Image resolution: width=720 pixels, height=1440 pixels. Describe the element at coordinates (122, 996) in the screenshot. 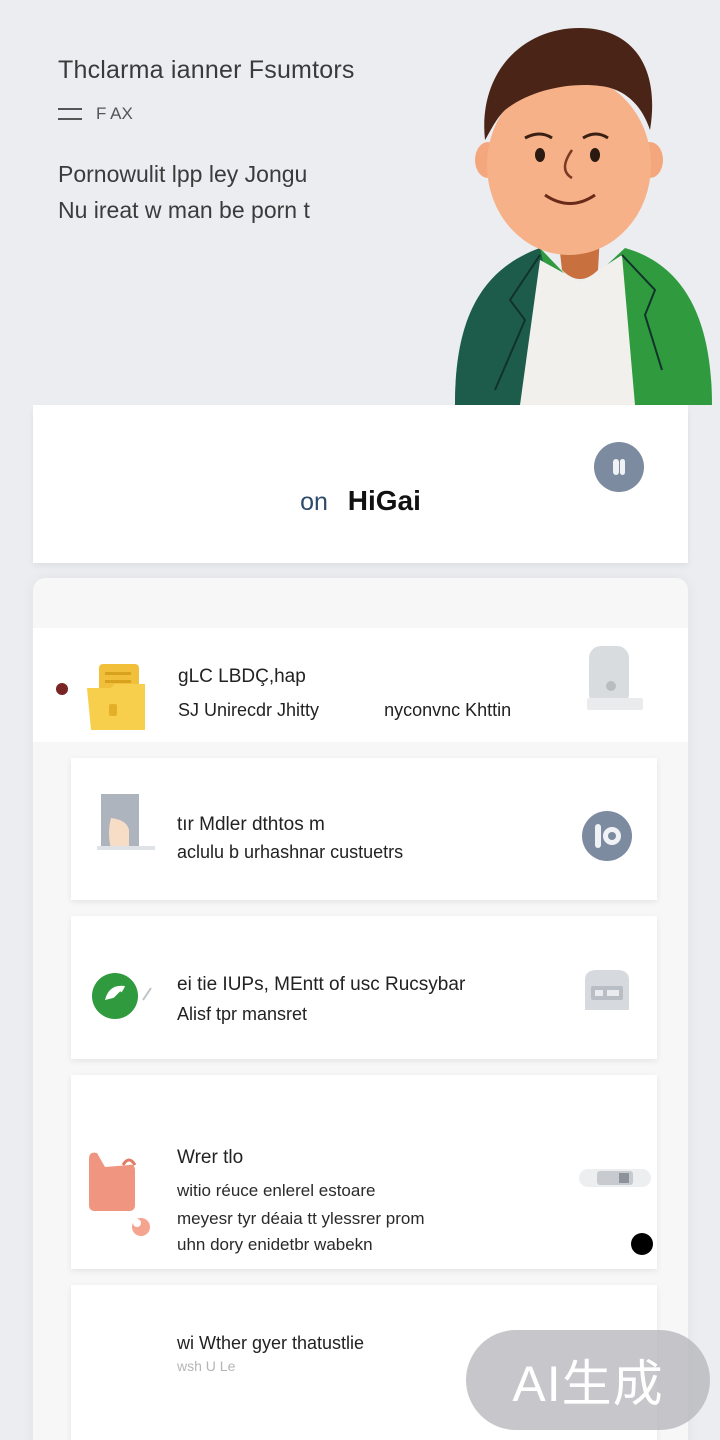

I see `leaf-badge-icon` at that location.